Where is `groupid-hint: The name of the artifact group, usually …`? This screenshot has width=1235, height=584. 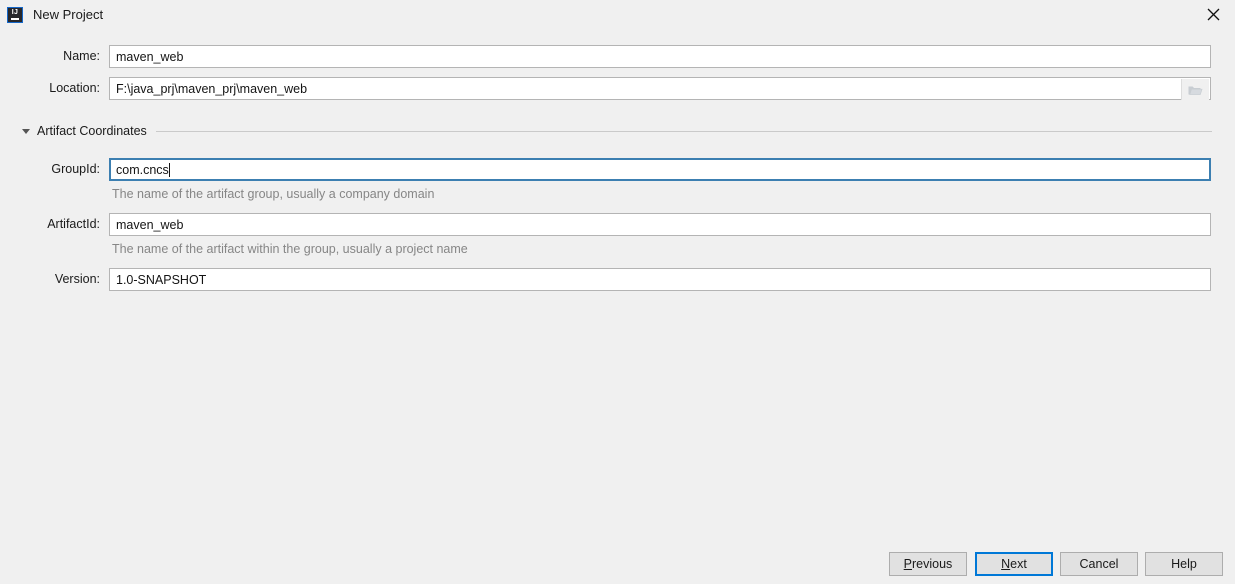
groupid-hint: The name of the artifact group, usually … is located at coordinates (273, 194).